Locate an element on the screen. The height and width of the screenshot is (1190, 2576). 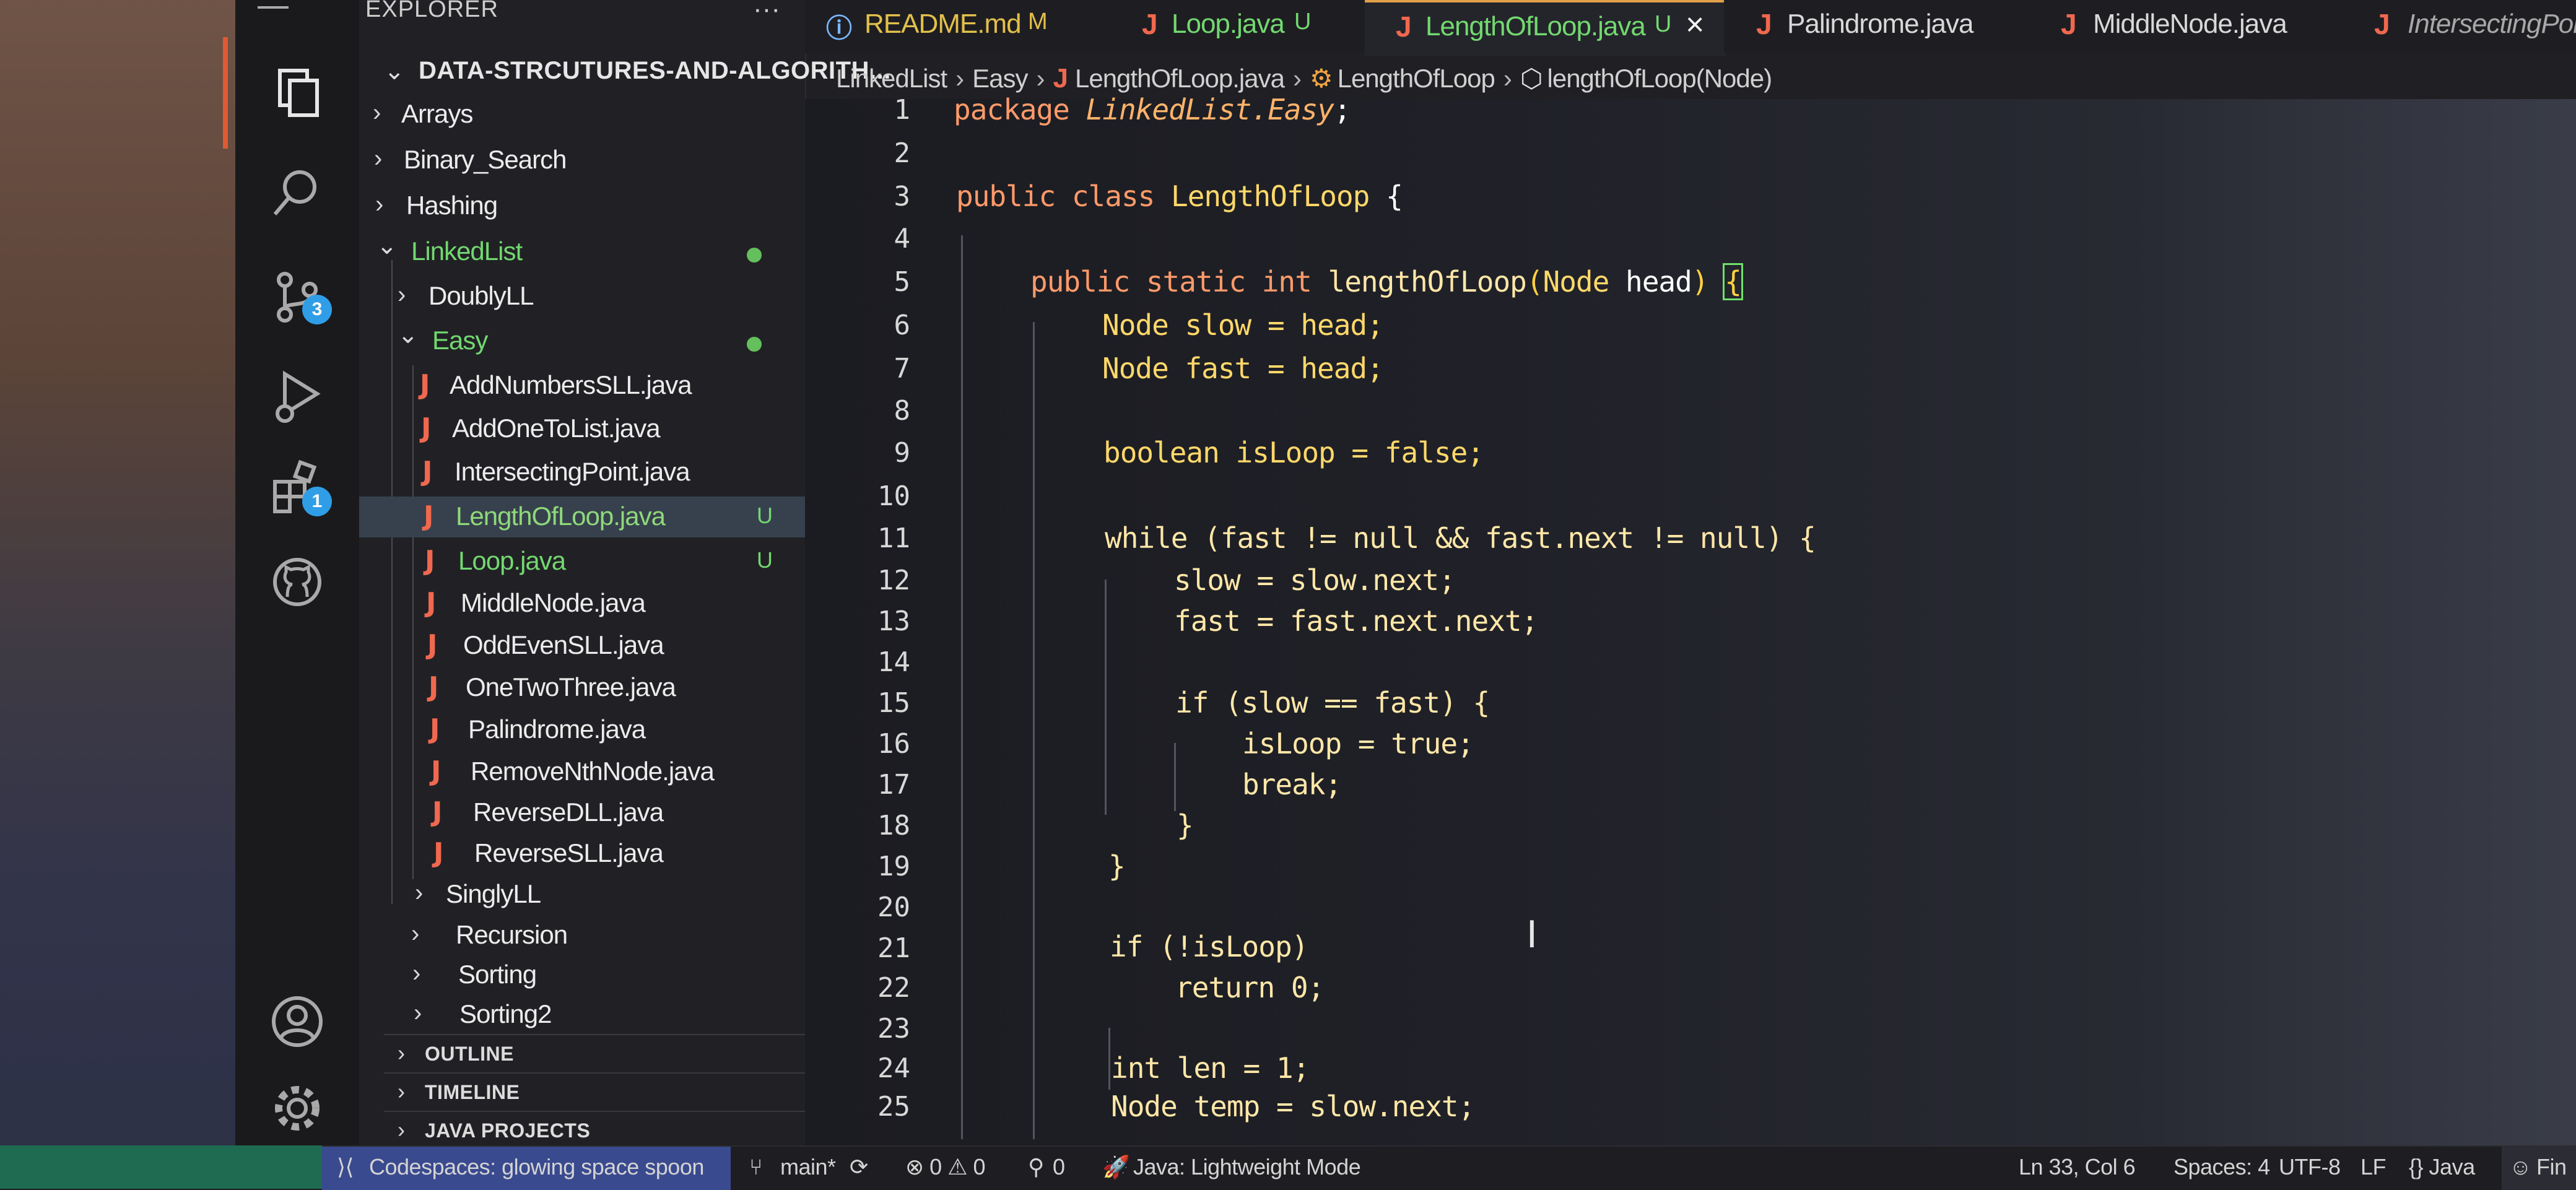
tab-palindrome: J Palindrome.java is located at coordinates (1875, 26).